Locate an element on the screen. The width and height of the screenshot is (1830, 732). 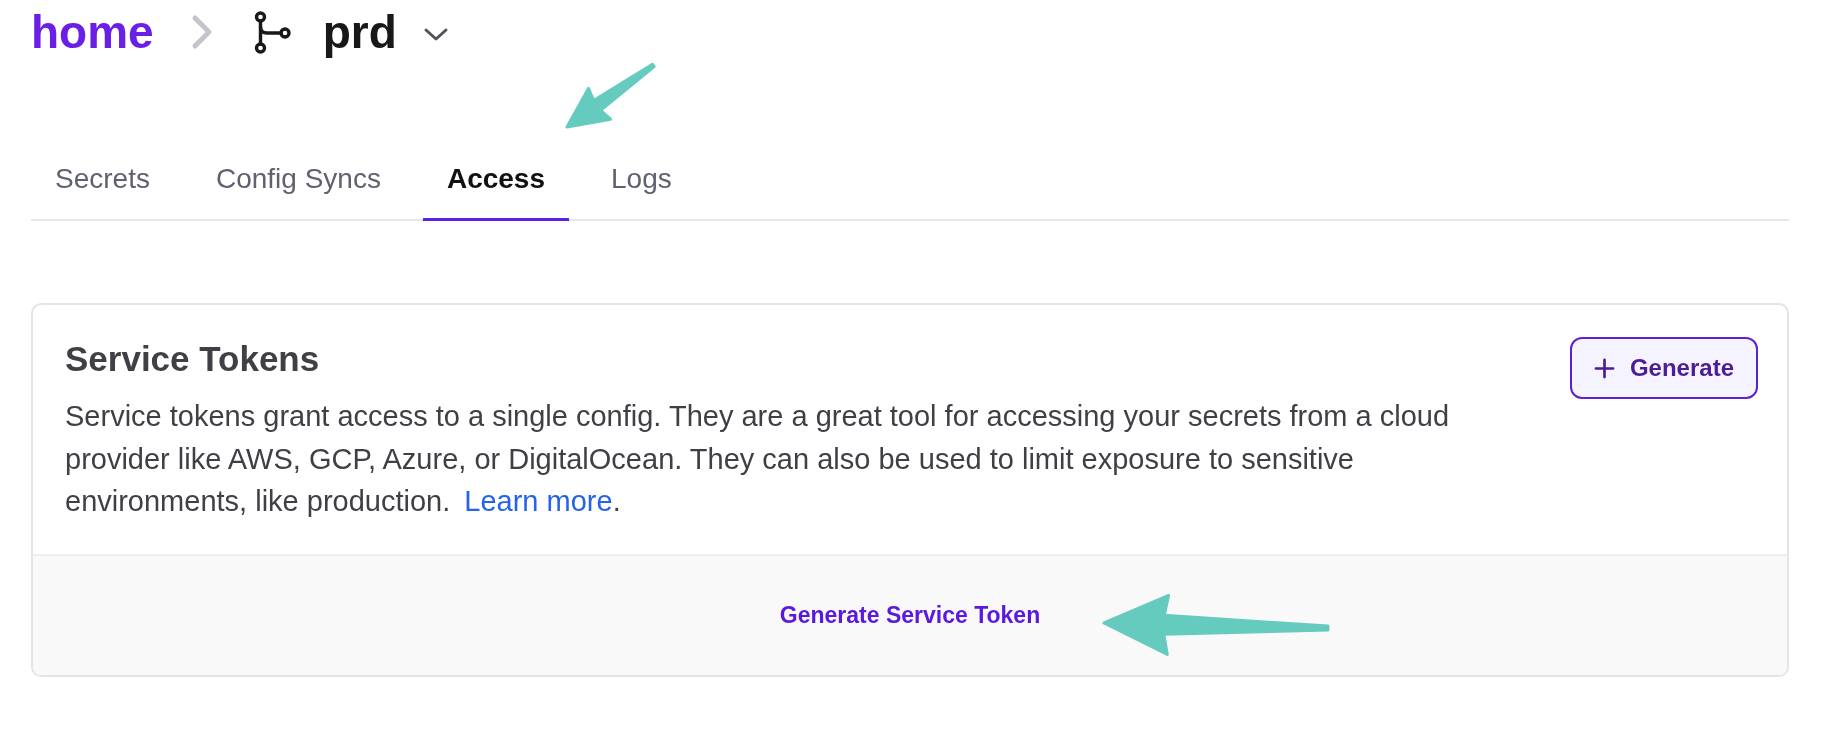
tab: Access is located at coordinates (495, 180).